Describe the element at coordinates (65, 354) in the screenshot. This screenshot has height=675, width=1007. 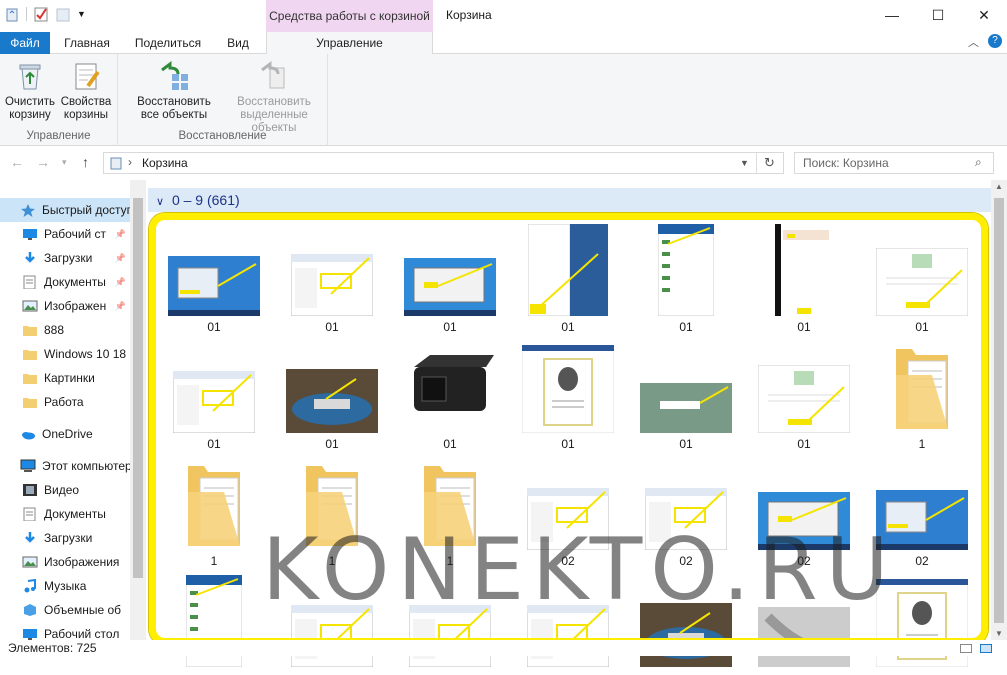
I see `sidebar-item: Windows 10 18` at that location.